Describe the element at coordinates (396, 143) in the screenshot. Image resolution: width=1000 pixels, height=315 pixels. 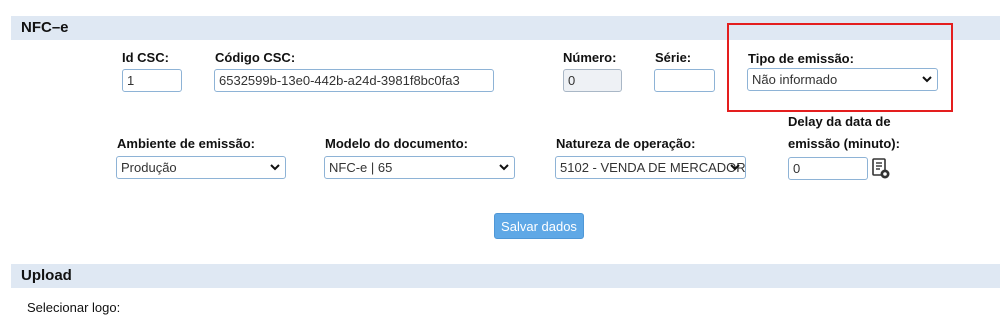
I see `modelo-label: Modelo do documento:` at that location.